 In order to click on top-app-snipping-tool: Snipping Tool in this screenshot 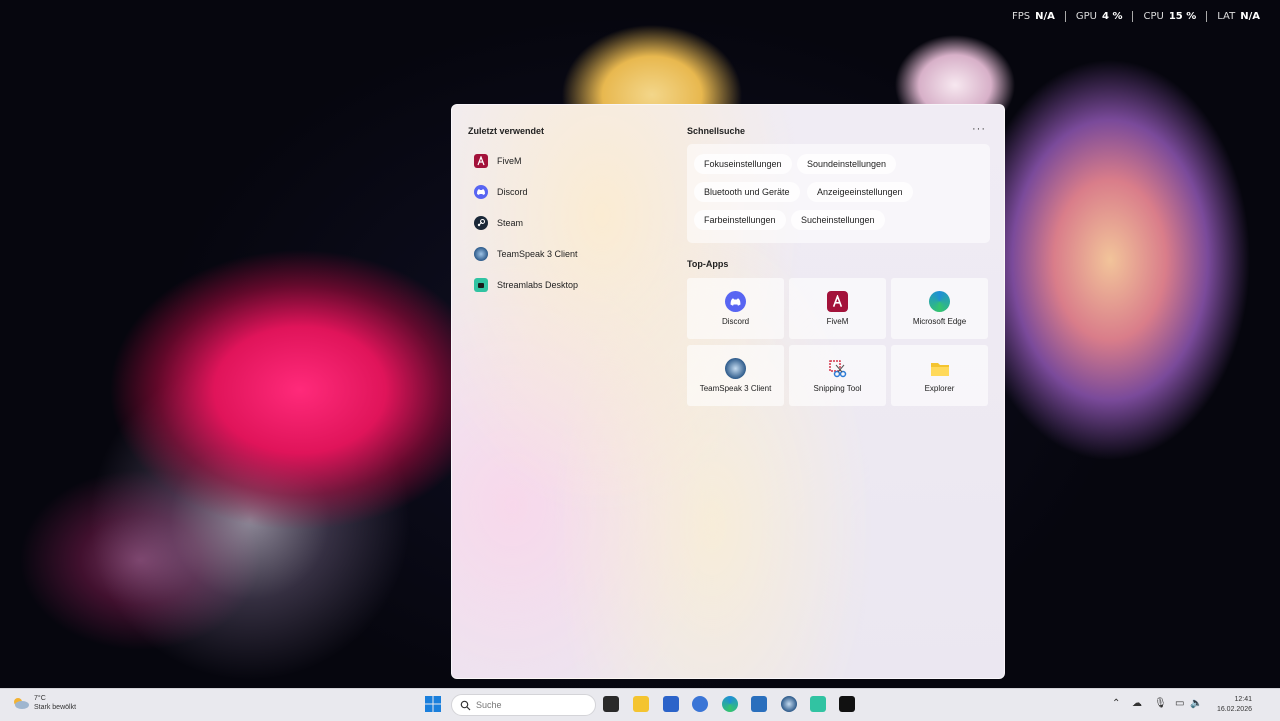, I will do `click(837, 375)`.